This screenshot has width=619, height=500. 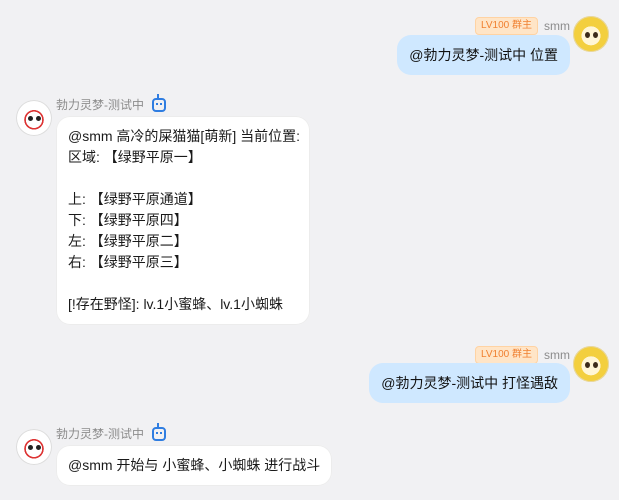 What do you see at coordinates (100, 434) in the screenshot?
I see `sender-name: 勃力灵梦-测试中` at bounding box center [100, 434].